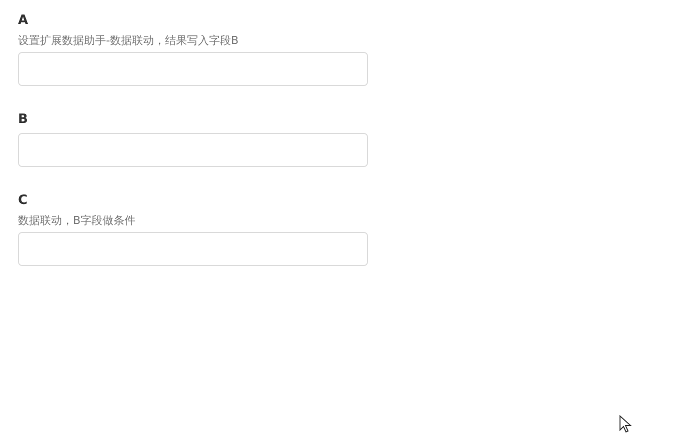  What do you see at coordinates (77, 220) in the screenshot?
I see `field-description: 数据联动，B字段做条件` at bounding box center [77, 220].